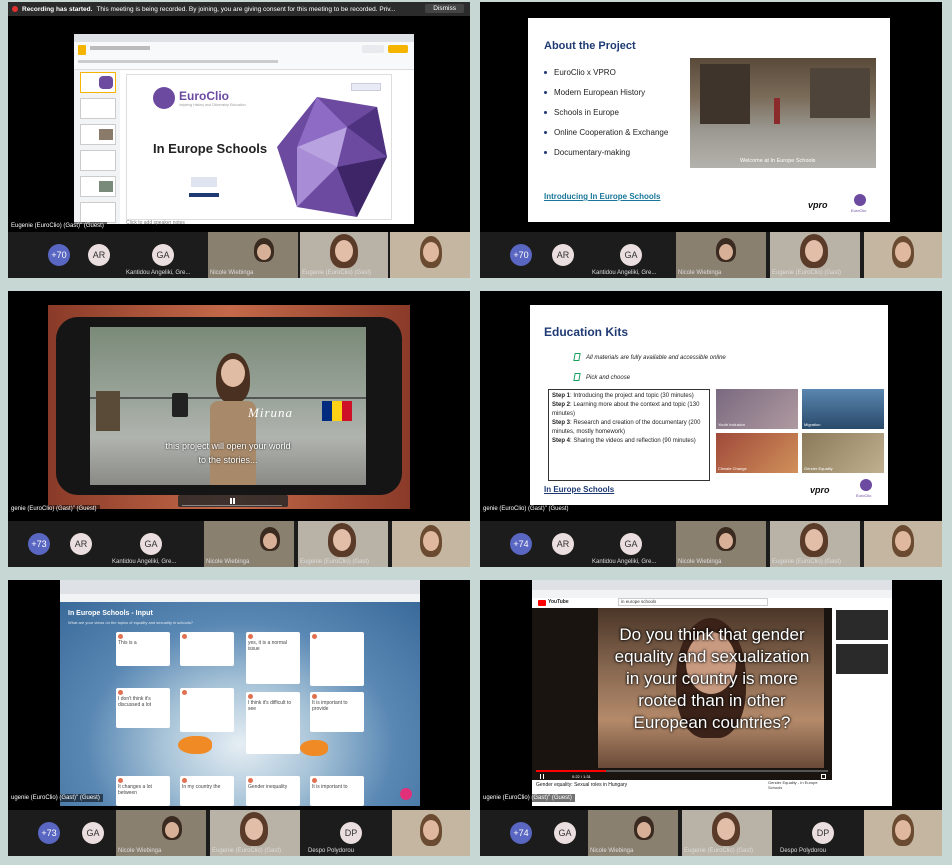 Image resolution: width=952 pixels, height=865 pixels. Describe the element at coordinates (55, 798) in the screenshot. I see `presenter-label: ugenie (EuroClio) (Gast)" (Guest)` at that location.